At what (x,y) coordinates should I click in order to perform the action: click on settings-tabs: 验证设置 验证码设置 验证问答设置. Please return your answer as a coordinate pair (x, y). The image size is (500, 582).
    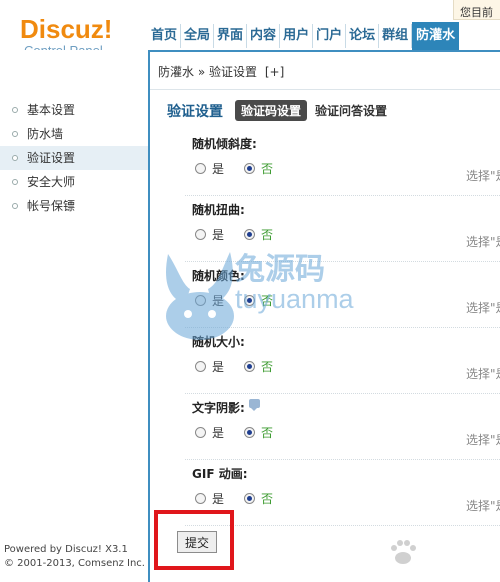
    Looking at the image, I should click on (277, 110).